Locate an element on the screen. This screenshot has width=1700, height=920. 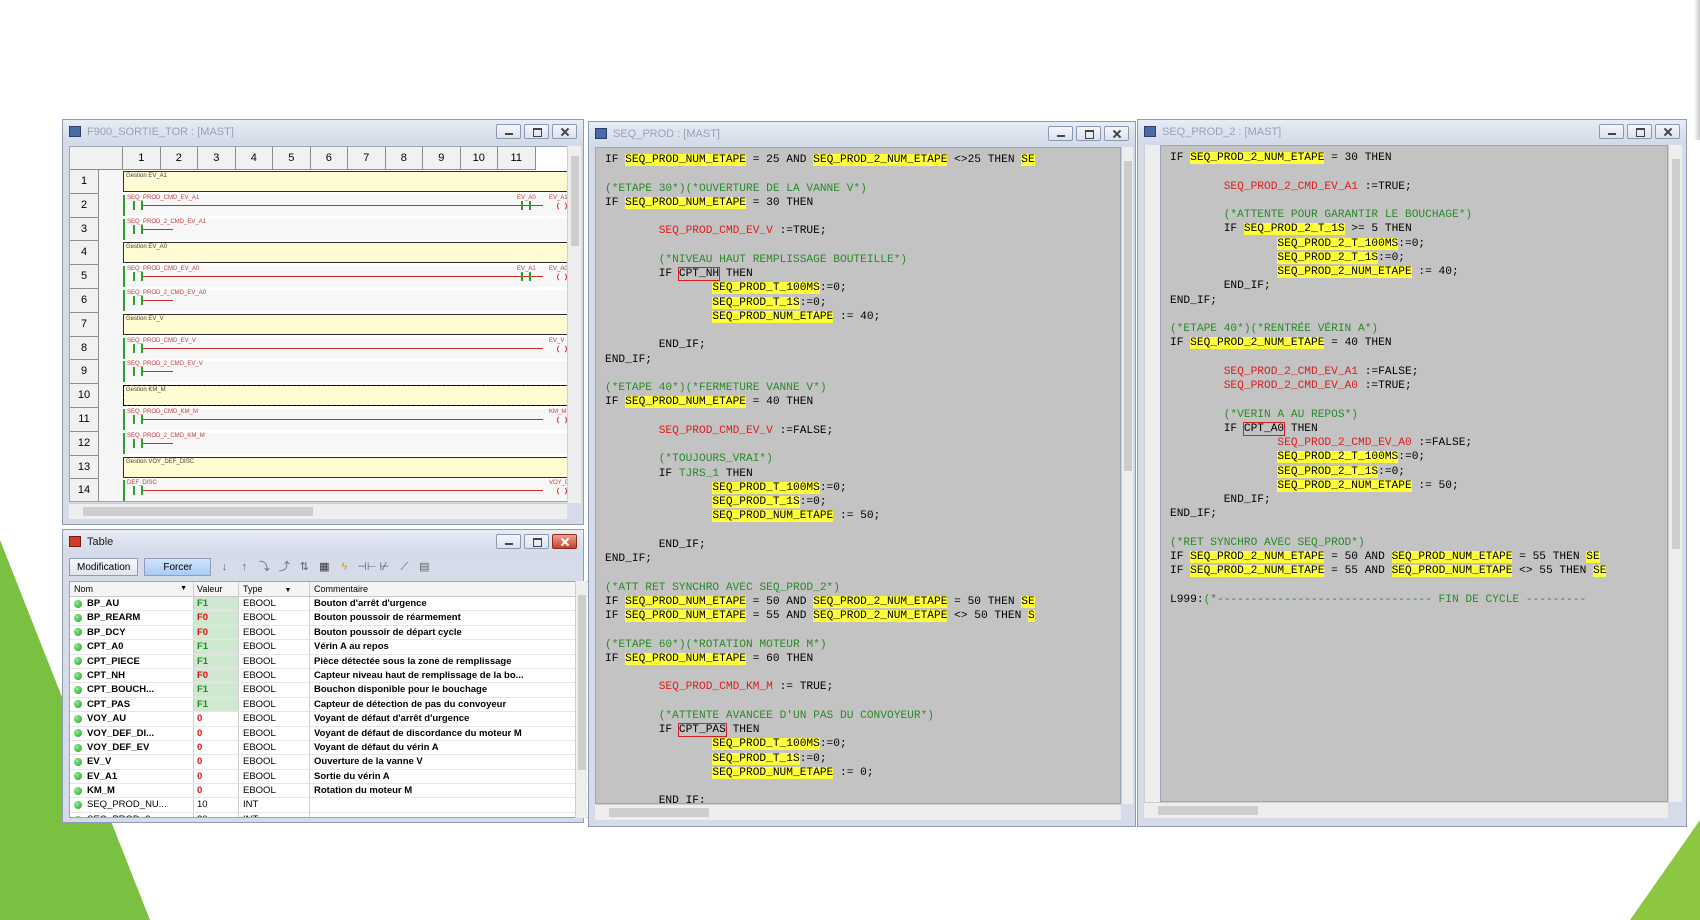
force-one-icon: ↑ is located at coordinates (244, 567).